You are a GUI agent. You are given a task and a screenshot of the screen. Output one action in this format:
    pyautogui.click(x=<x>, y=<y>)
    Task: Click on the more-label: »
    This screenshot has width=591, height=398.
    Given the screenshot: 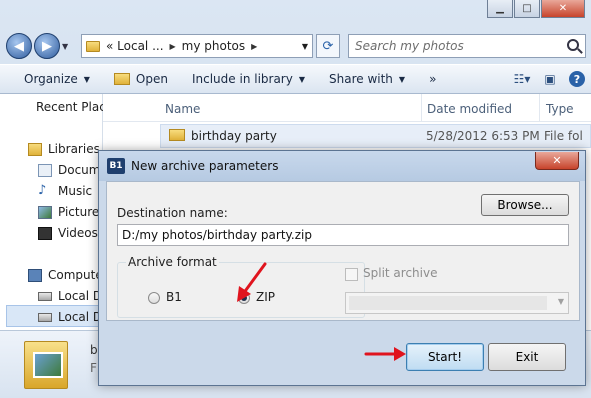 What is the action you would take?
    pyautogui.click(x=433, y=79)
    